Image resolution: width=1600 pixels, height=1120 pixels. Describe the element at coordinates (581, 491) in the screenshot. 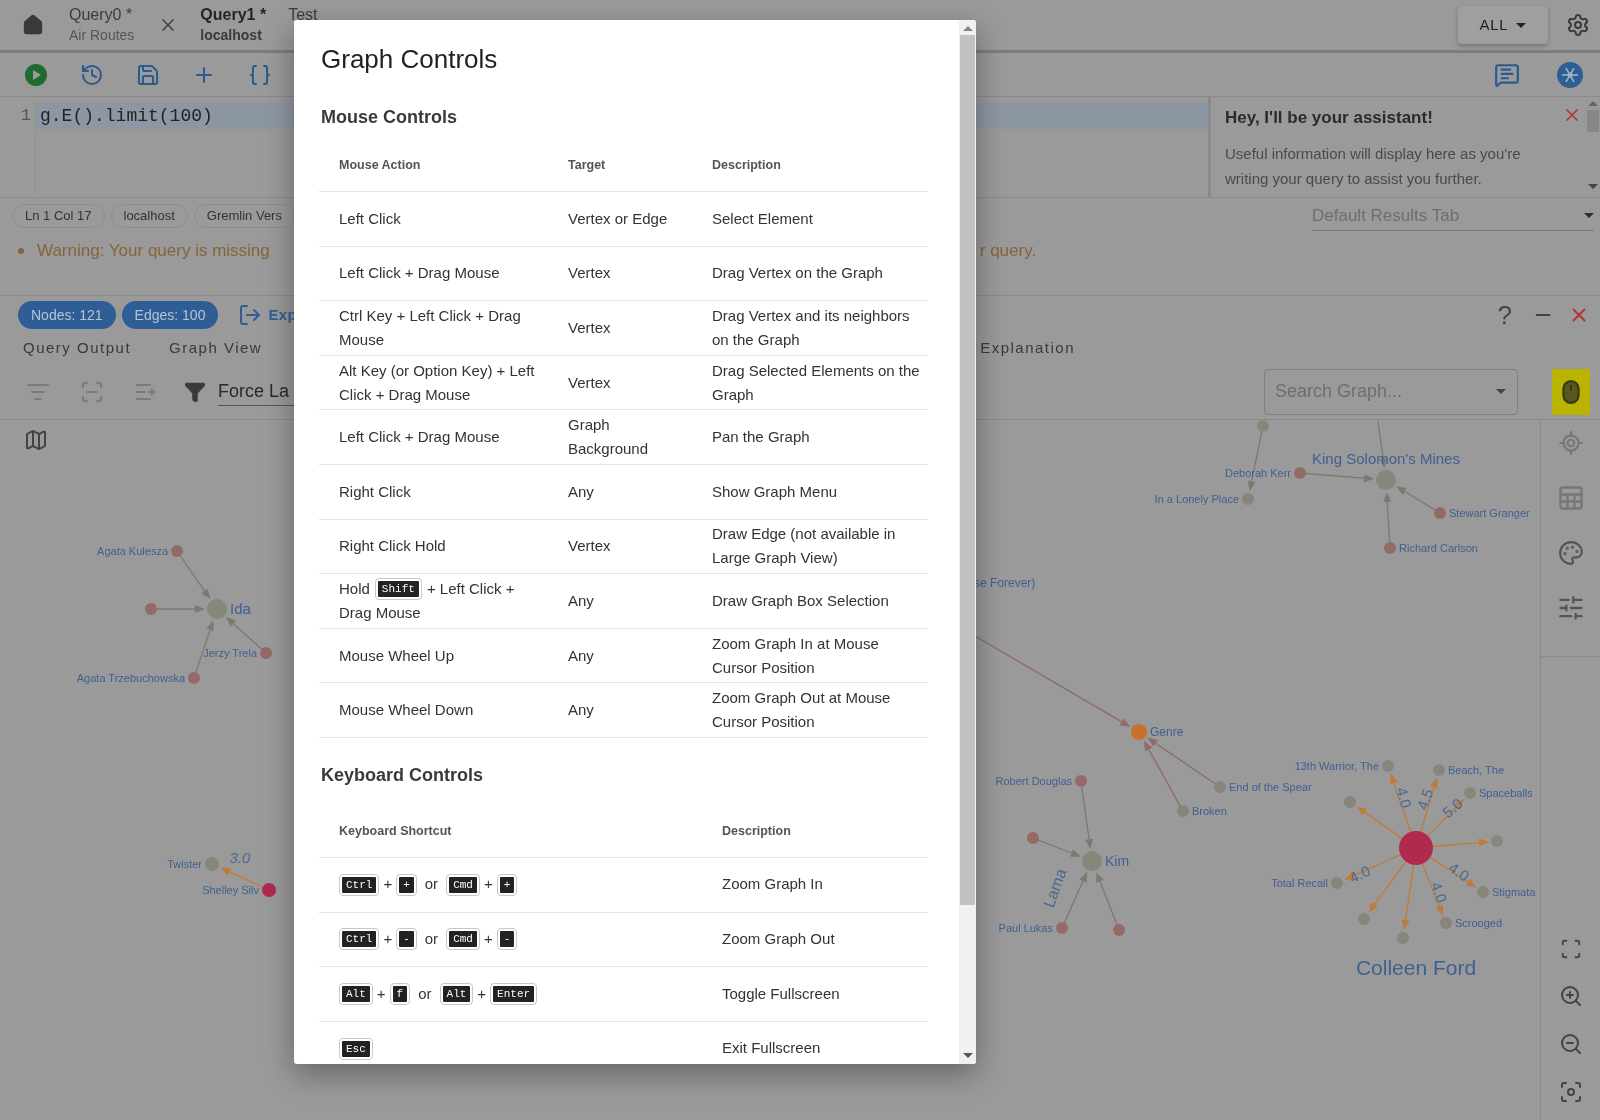

I see `target-cell-text: Any` at that location.